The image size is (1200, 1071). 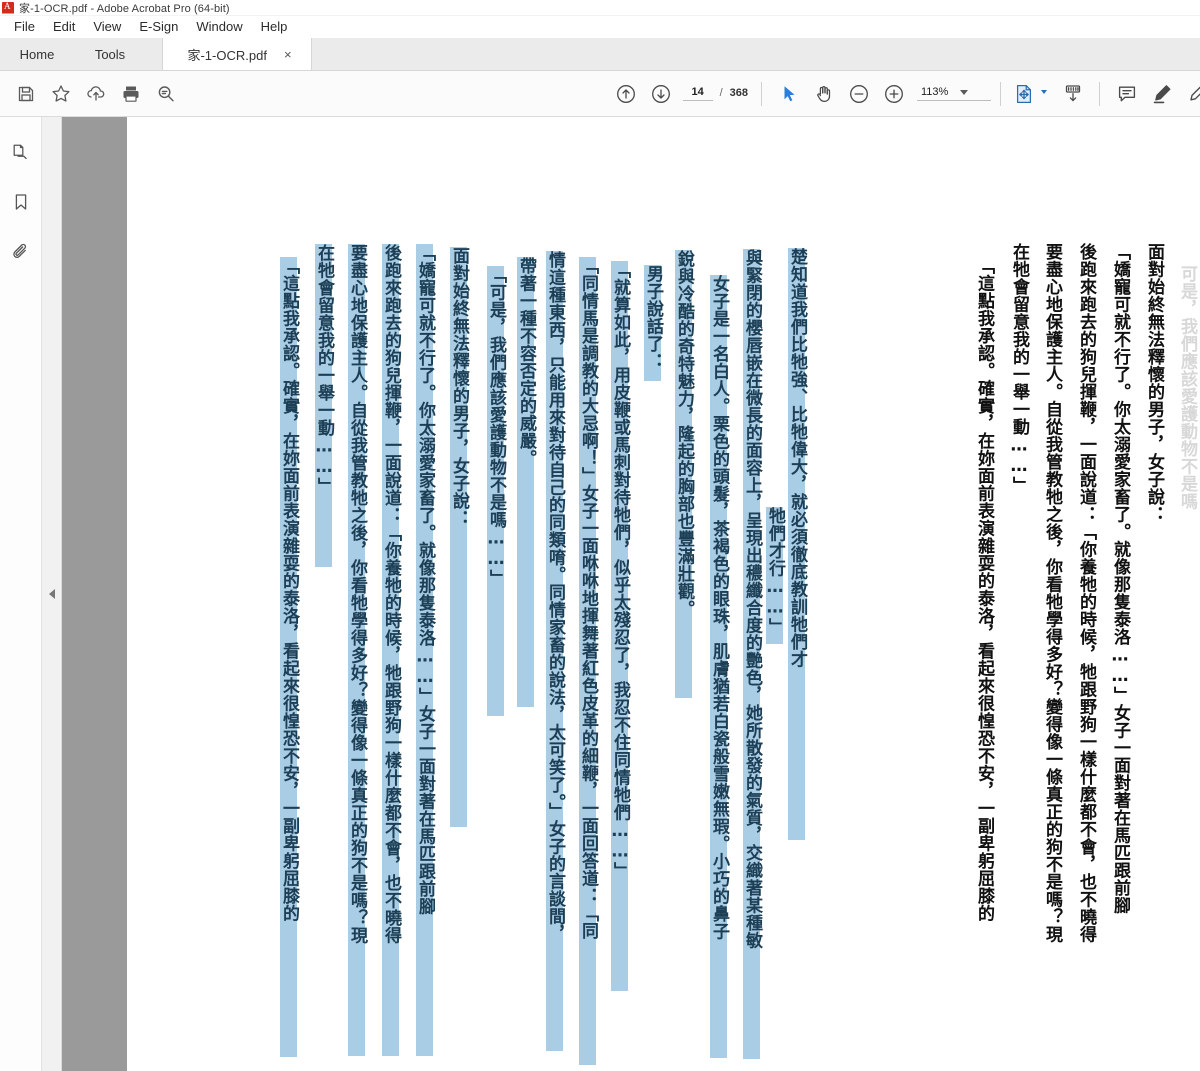 What do you see at coordinates (600, 26) in the screenshot?
I see `menu-bar: File Edit View E-Sign Window Help` at bounding box center [600, 26].